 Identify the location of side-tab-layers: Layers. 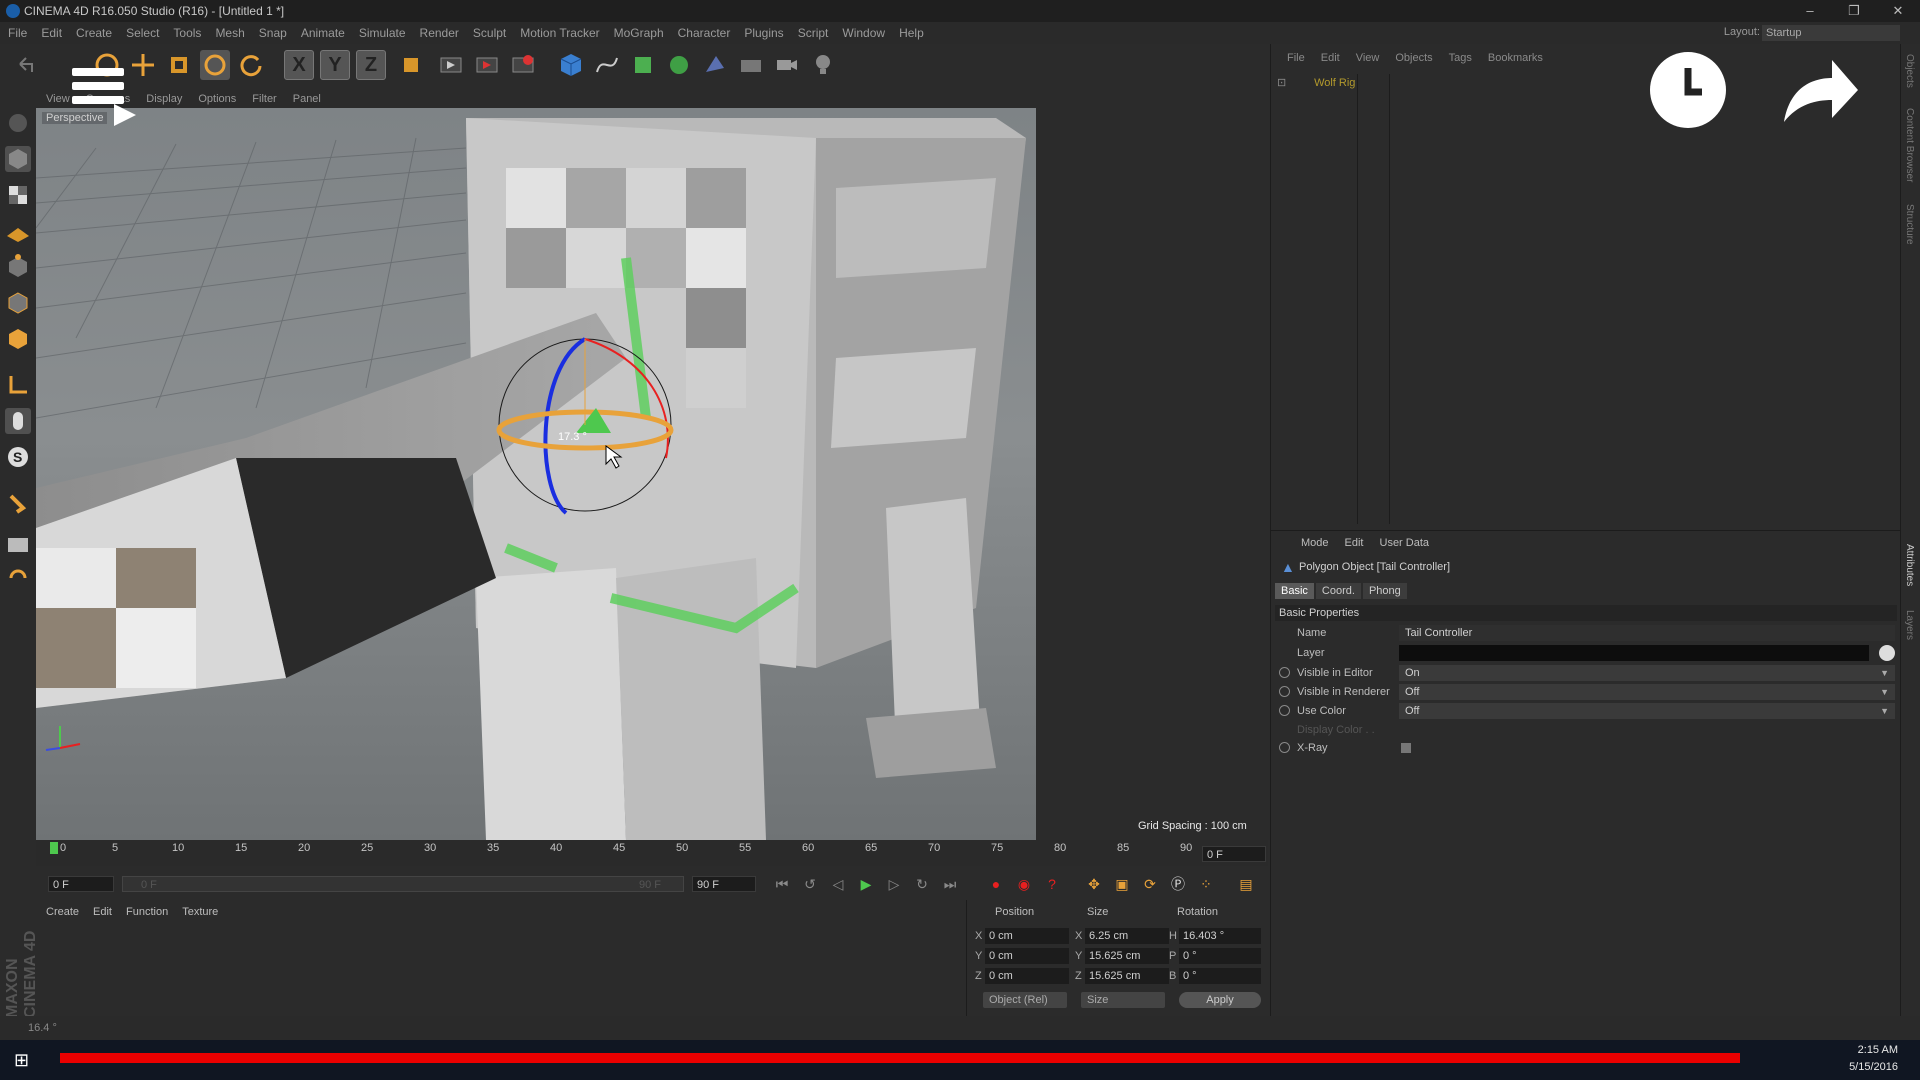
(1909, 625).